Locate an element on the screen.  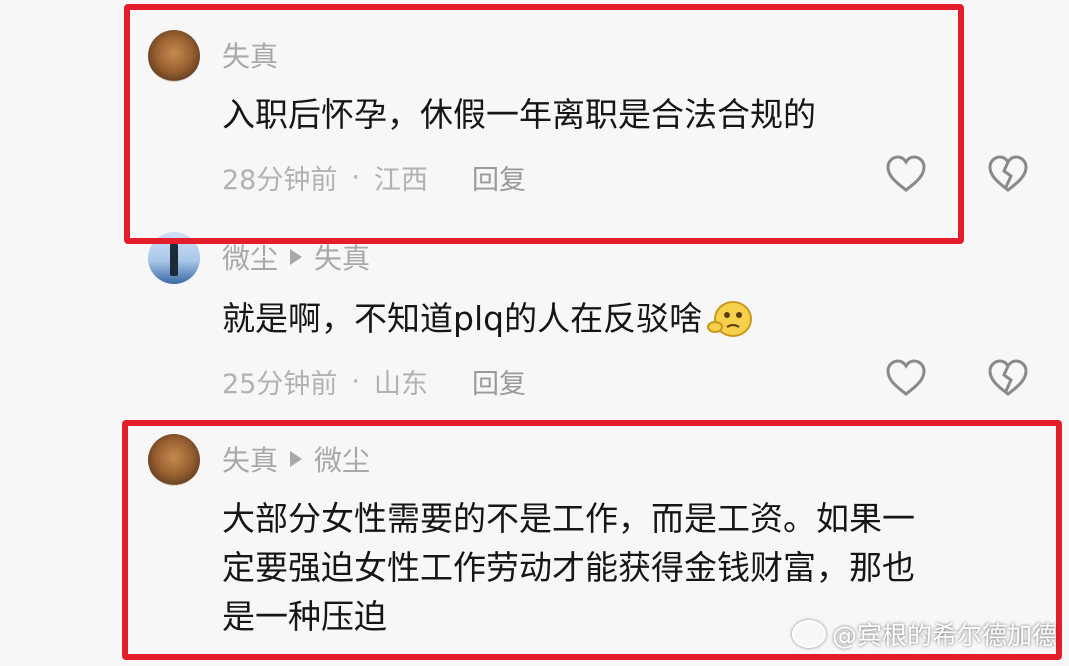
comment-time: 28分钟前 is located at coordinates (280, 180).